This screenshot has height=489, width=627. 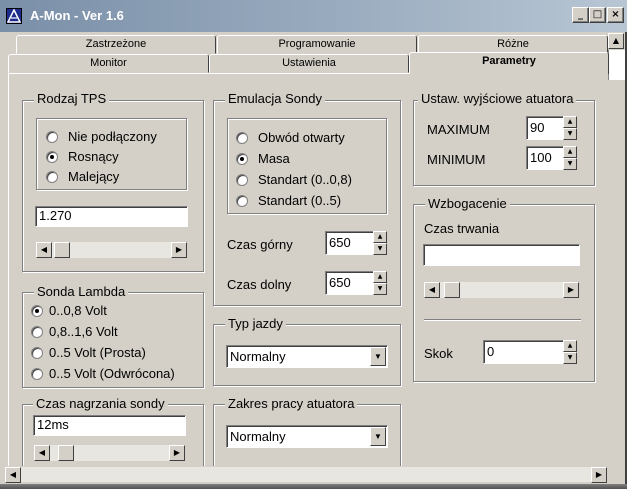 I want to click on radio-label: 0..0,8 Volt, so click(x=78, y=310).